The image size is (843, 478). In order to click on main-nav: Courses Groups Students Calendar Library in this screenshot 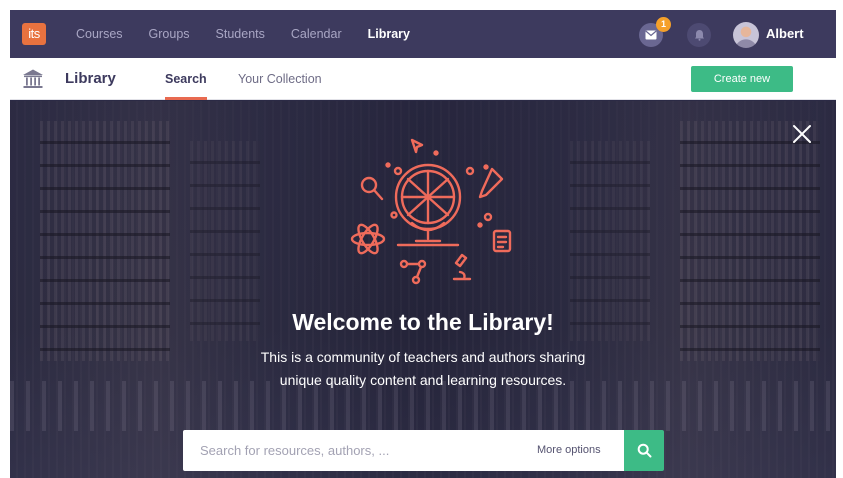, I will do `click(256, 34)`.